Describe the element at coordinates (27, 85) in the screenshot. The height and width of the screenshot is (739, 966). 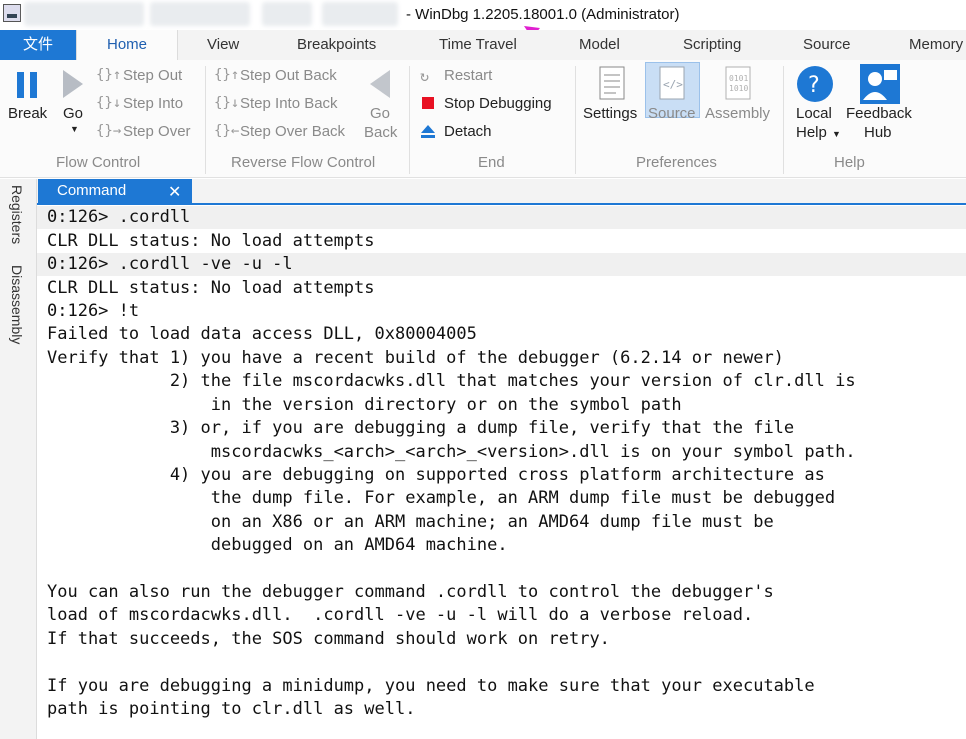
I see `pause-icon` at that location.